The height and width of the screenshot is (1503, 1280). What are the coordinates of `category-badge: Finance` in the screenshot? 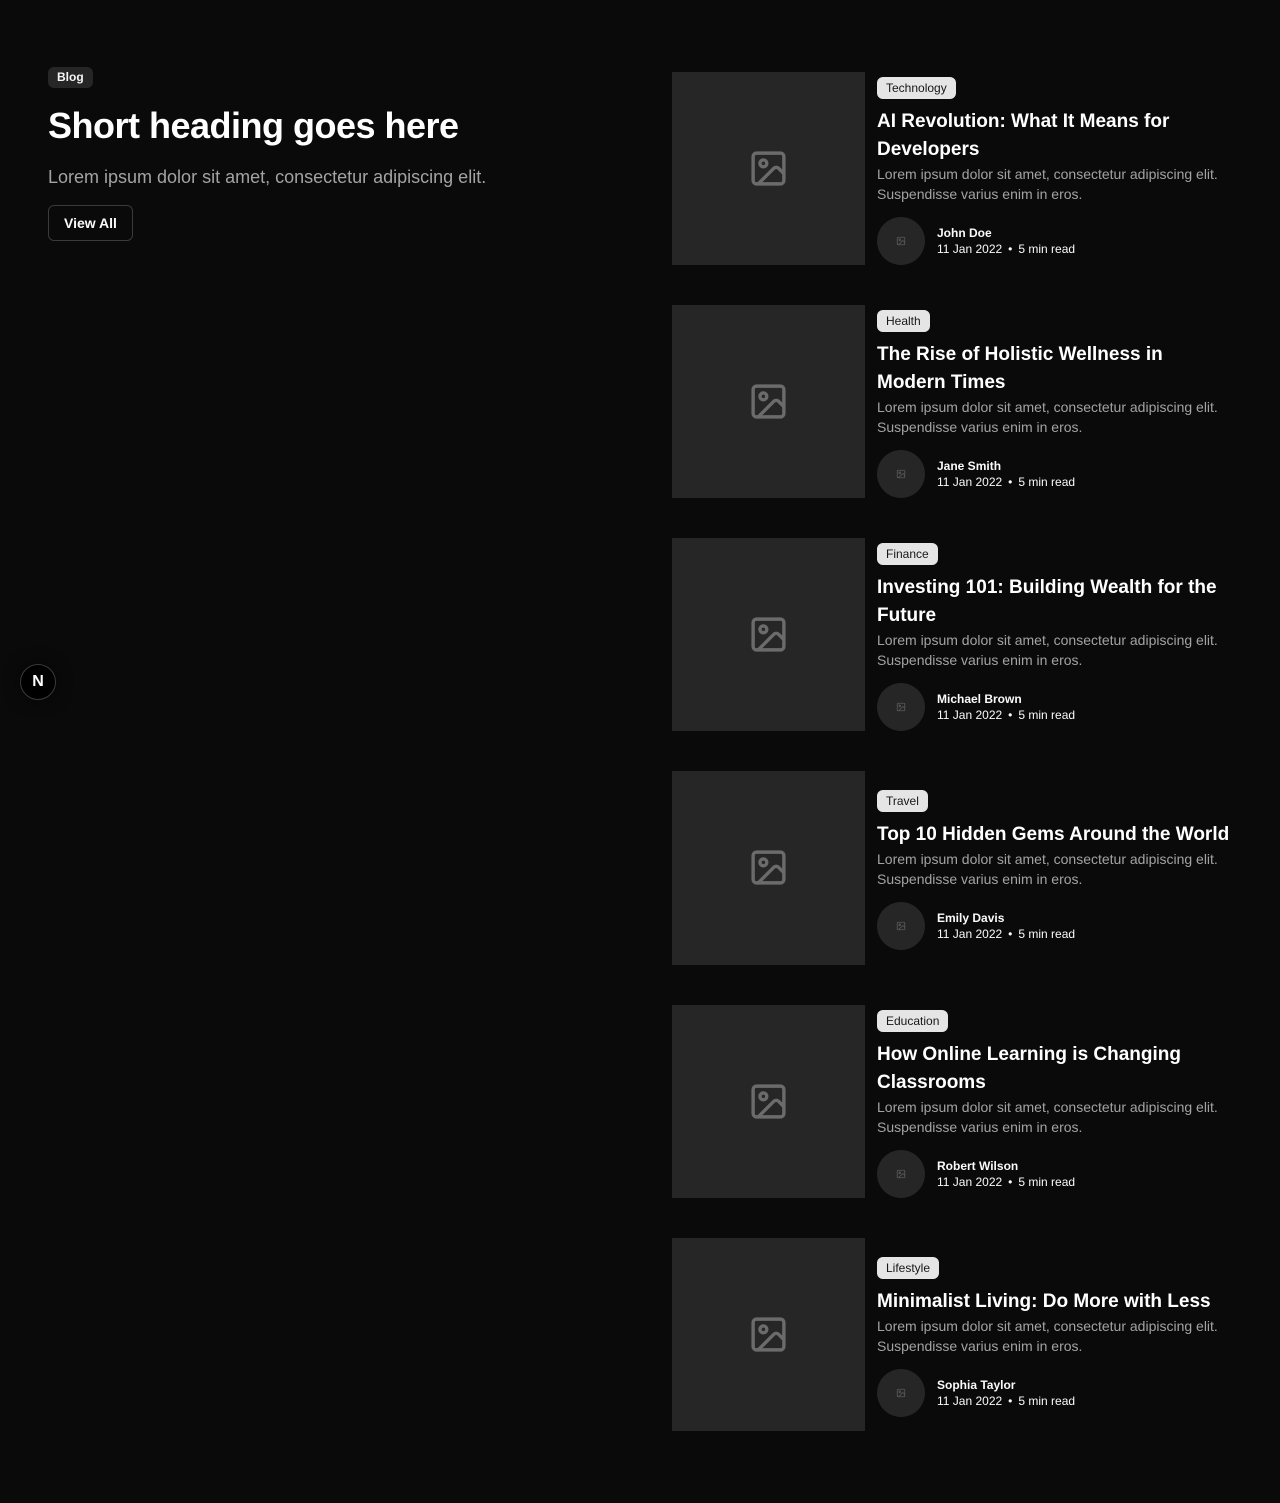 It's located at (907, 554).